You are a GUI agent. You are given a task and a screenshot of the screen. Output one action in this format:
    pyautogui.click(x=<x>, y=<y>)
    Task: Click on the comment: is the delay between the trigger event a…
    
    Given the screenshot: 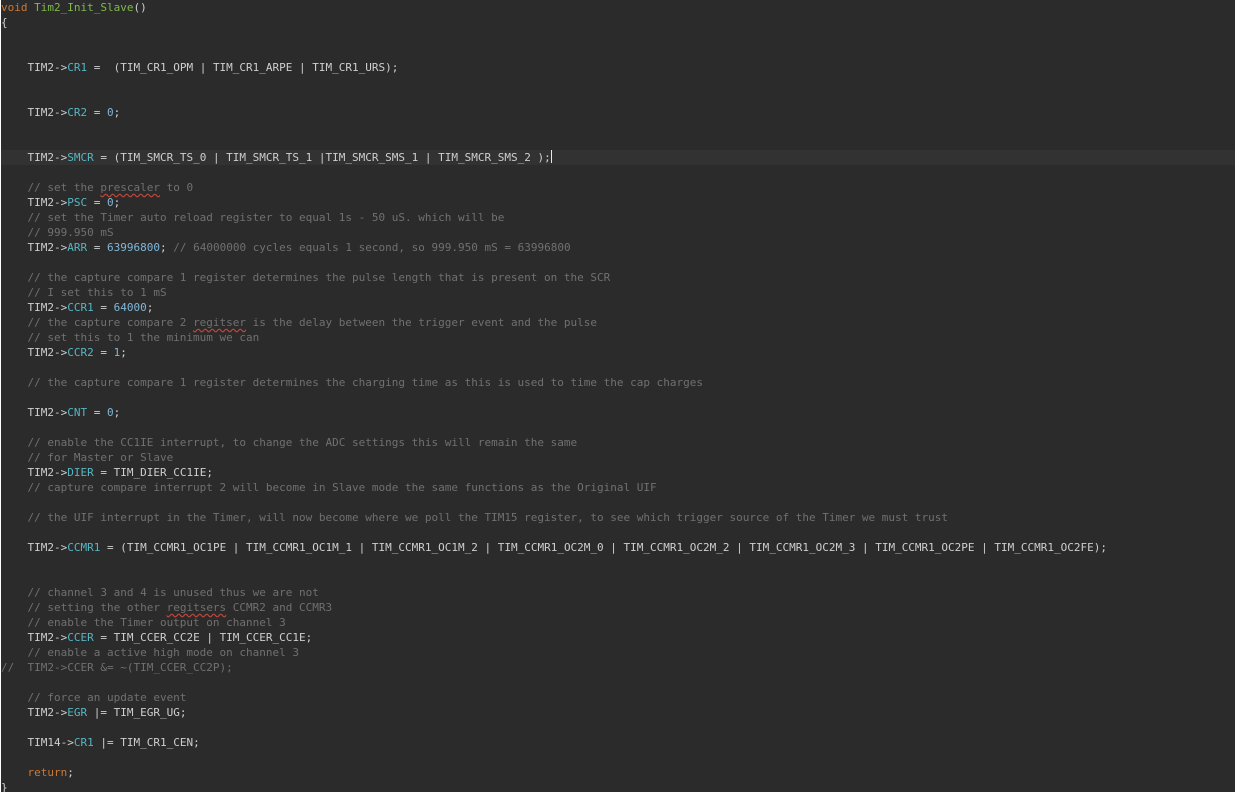 What is the action you would take?
    pyautogui.click(x=422, y=322)
    